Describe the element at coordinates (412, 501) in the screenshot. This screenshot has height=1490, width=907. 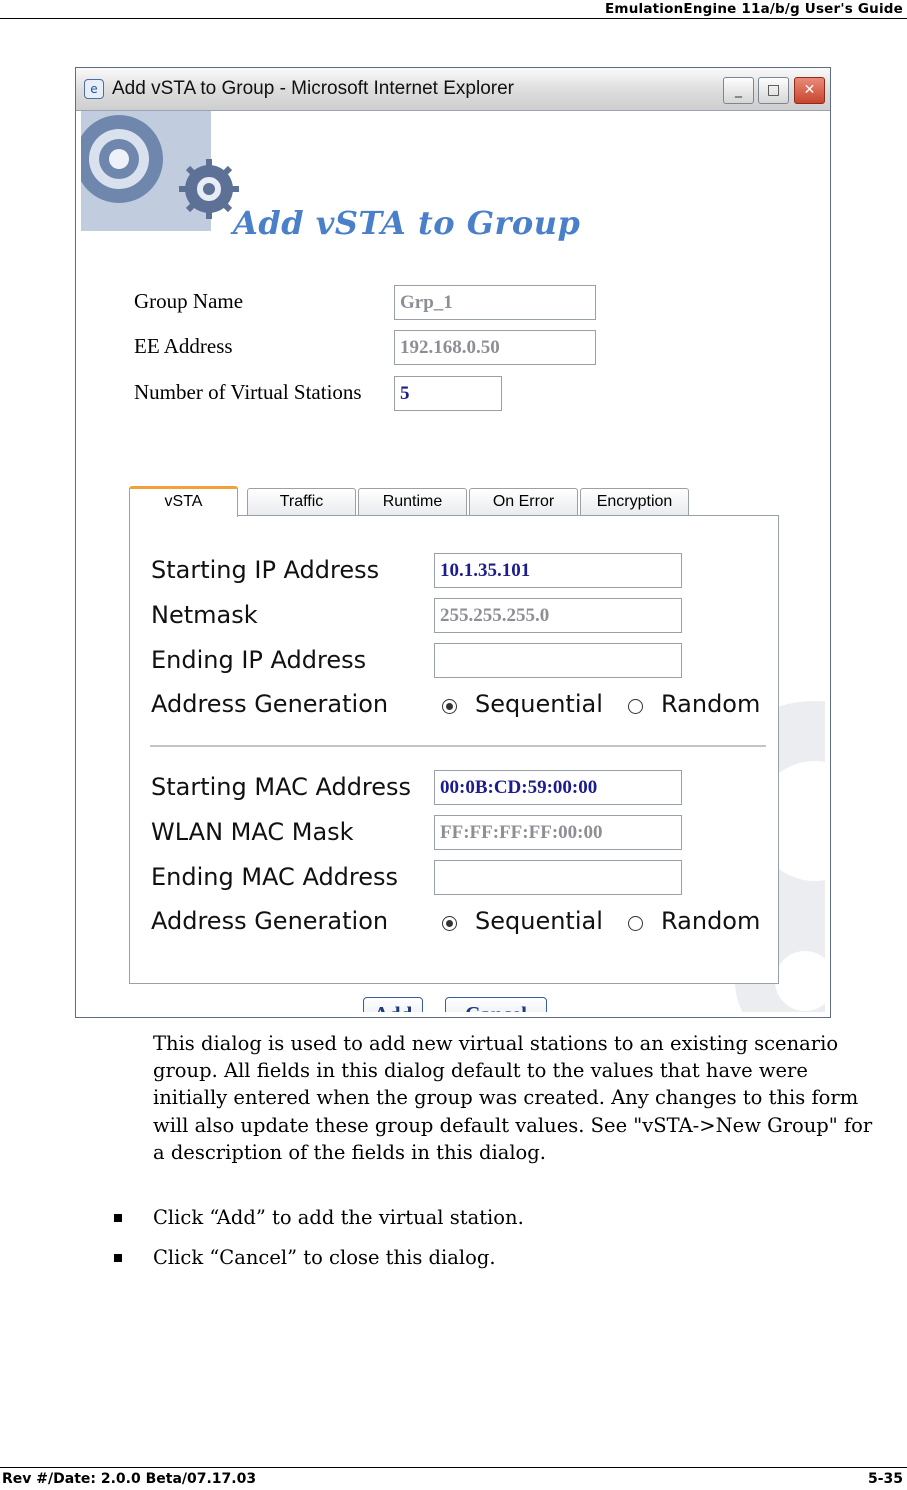
I see `tab-runtime: Runtime` at that location.